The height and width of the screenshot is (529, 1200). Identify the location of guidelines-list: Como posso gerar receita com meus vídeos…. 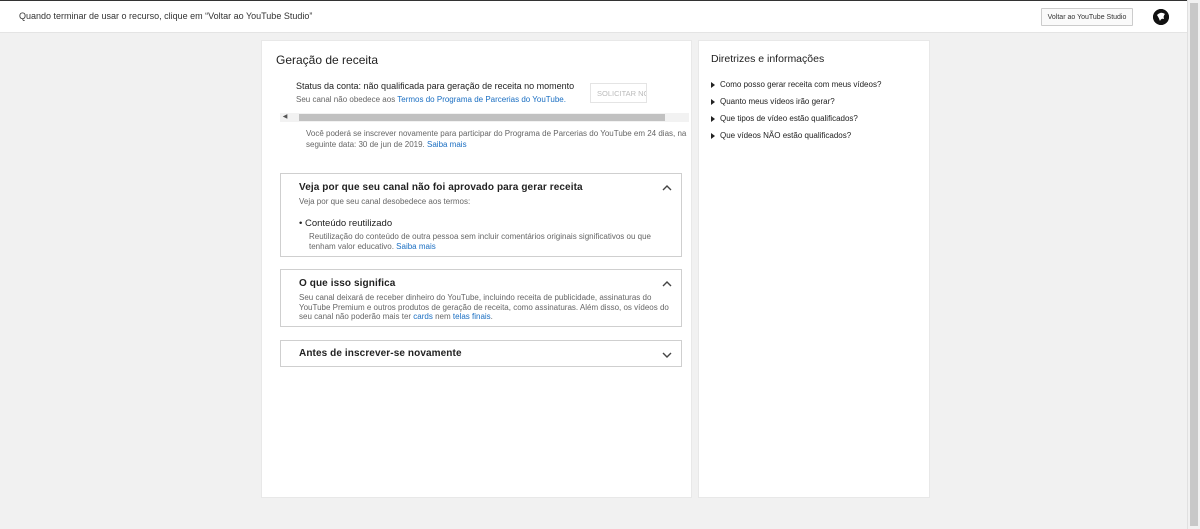
(796, 110).